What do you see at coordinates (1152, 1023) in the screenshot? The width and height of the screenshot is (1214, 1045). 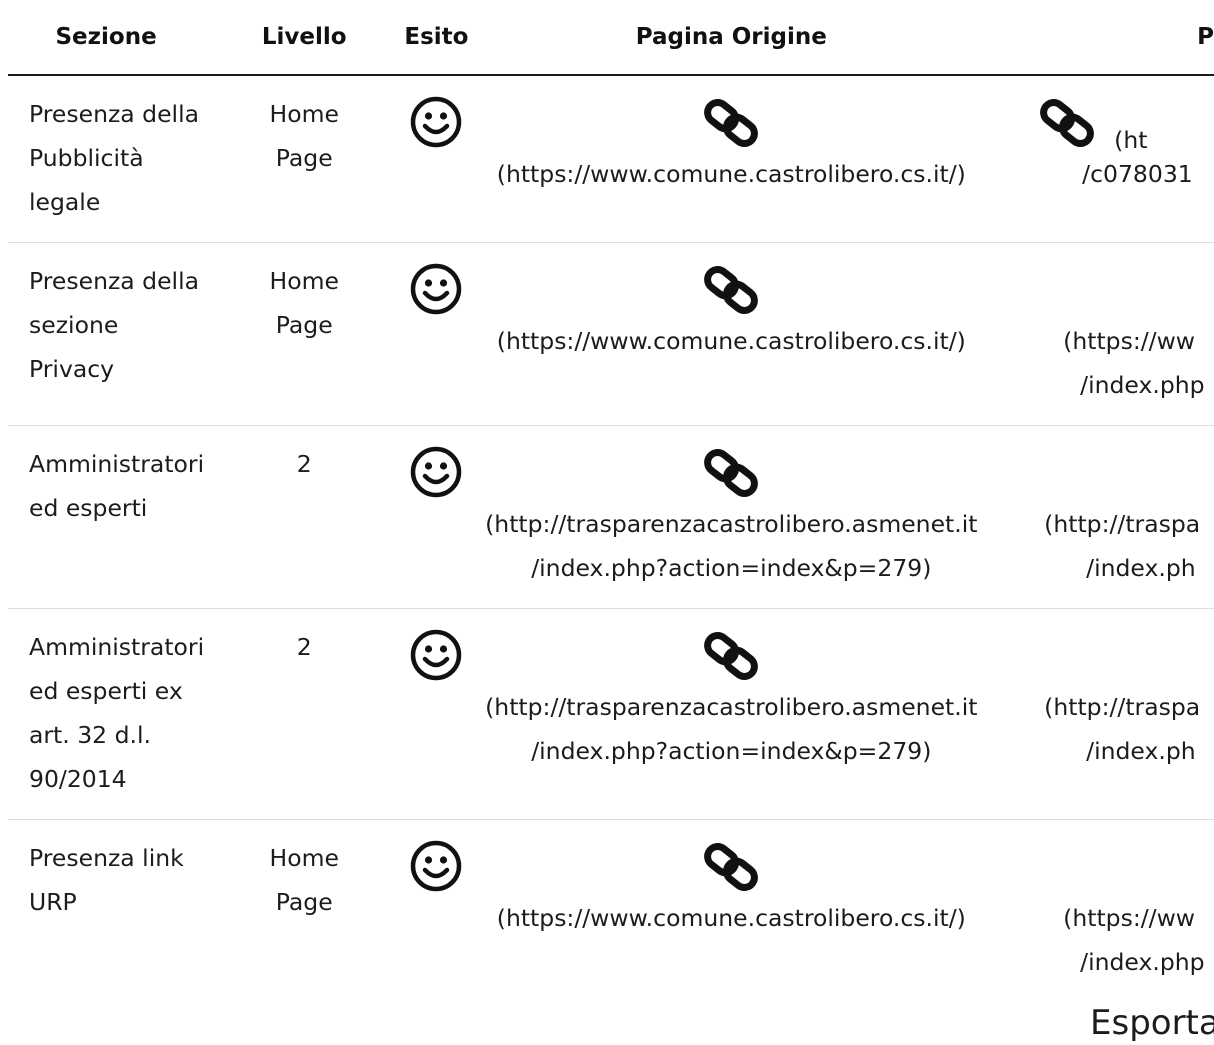 I see `export-label: Esporta` at bounding box center [1152, 1023].